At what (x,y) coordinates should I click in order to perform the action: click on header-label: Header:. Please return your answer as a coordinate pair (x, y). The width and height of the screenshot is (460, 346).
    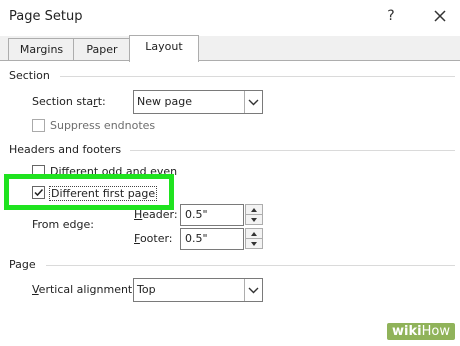
    Looking at the image, I should click on (156, 214).